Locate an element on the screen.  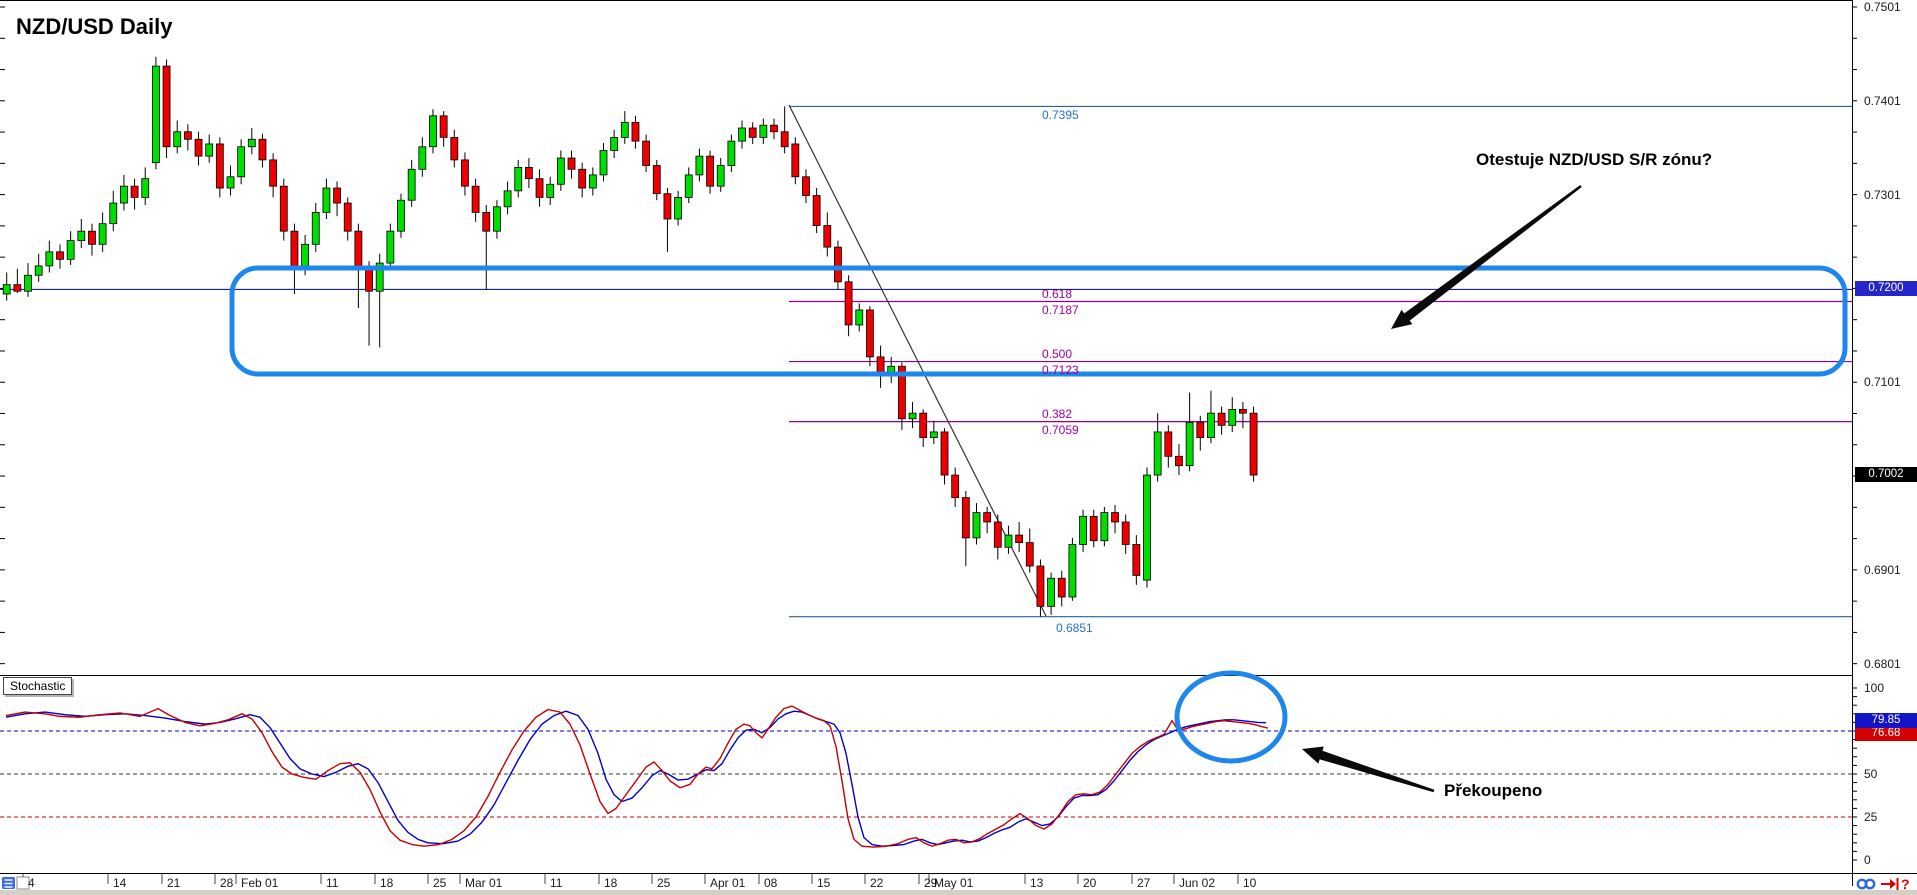
chart-shift-icon is located at coordinates (1893, 884).